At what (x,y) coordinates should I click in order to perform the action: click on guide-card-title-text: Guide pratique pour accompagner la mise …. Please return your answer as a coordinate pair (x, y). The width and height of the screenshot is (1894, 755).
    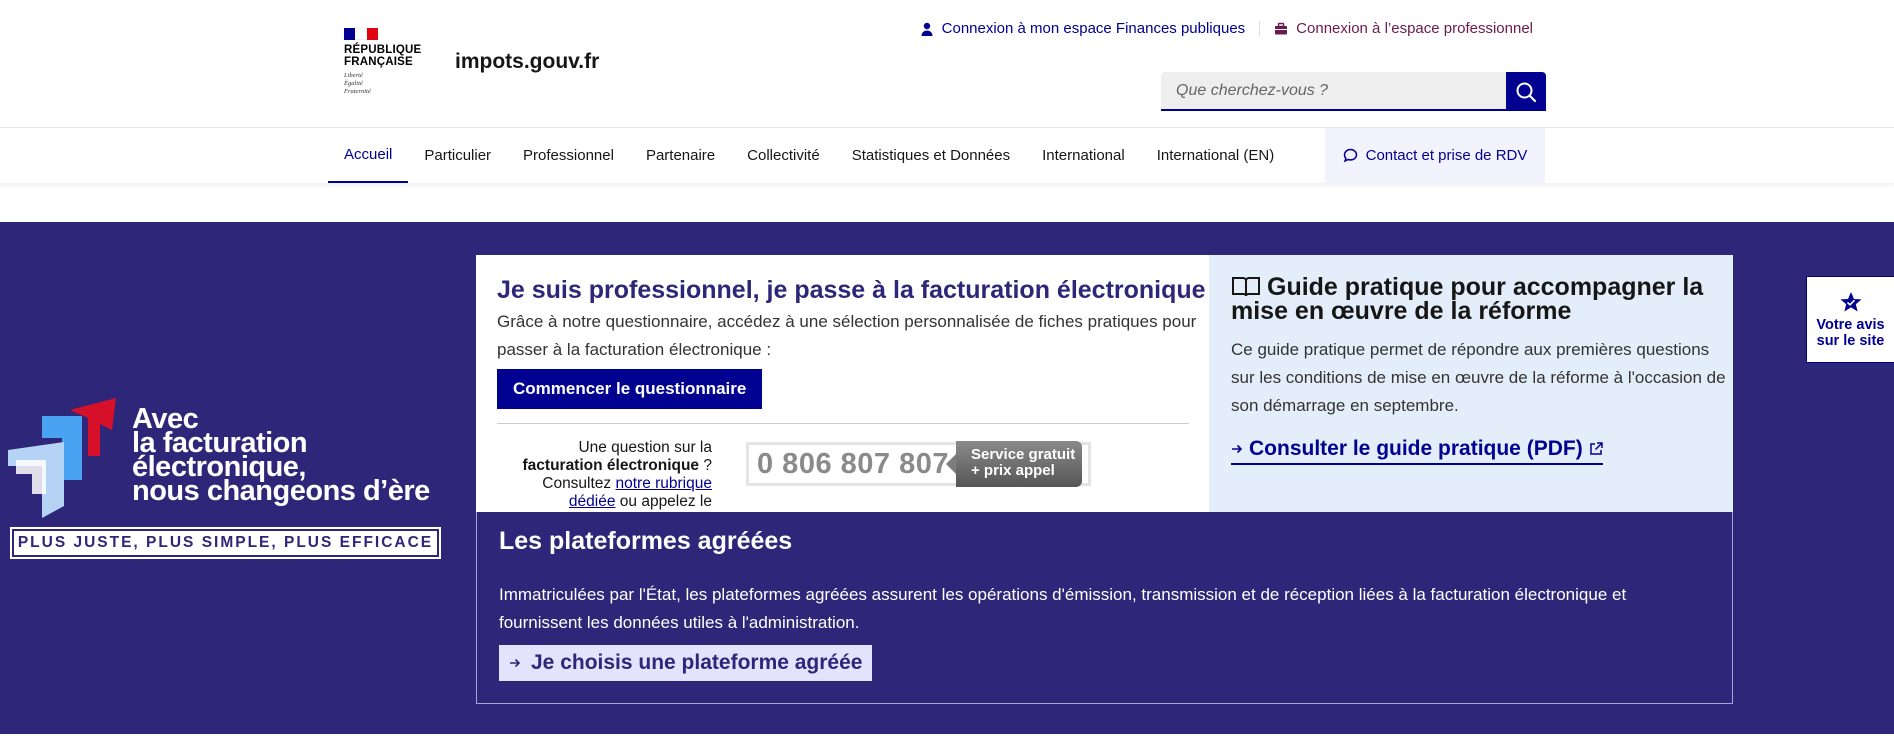
    Looking at the image, I should click on (1467, 299).